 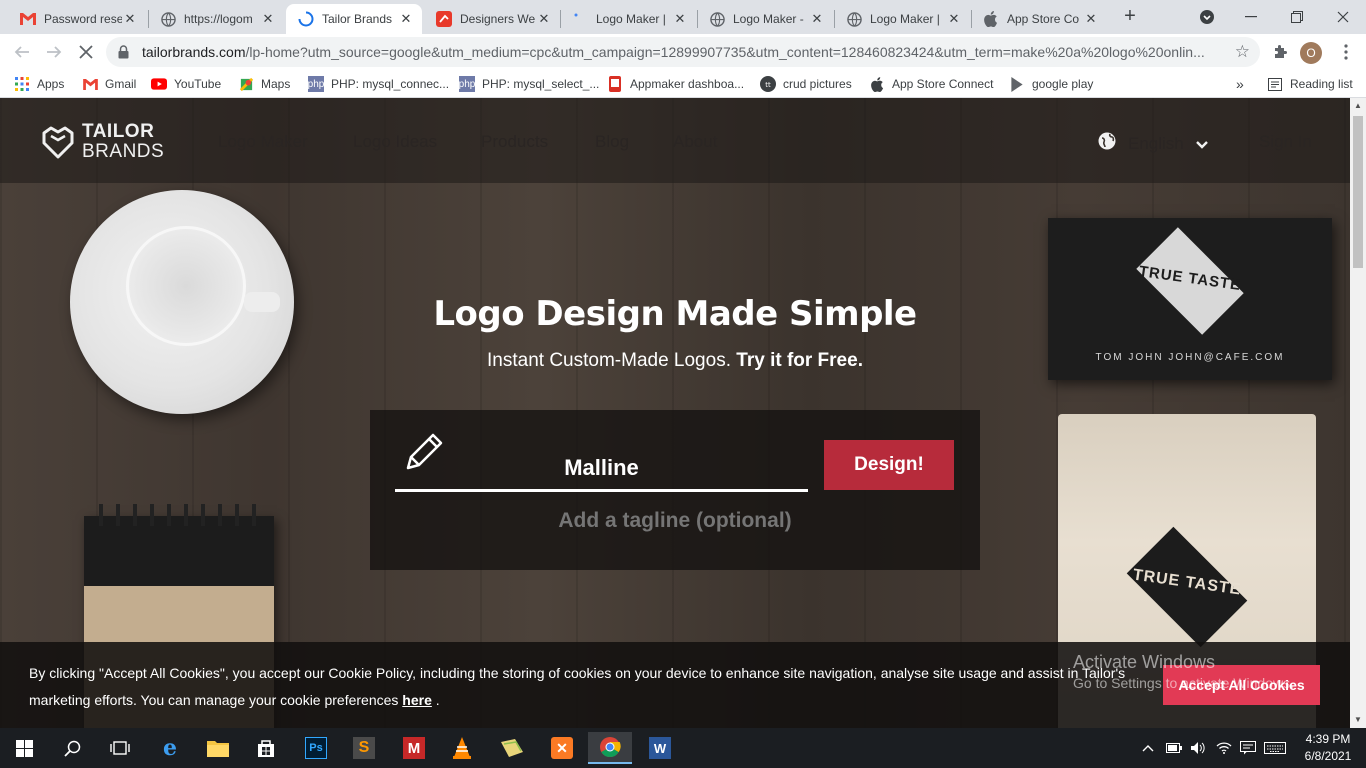 I want to click on notebook-cover, so click(x=179, y=551).